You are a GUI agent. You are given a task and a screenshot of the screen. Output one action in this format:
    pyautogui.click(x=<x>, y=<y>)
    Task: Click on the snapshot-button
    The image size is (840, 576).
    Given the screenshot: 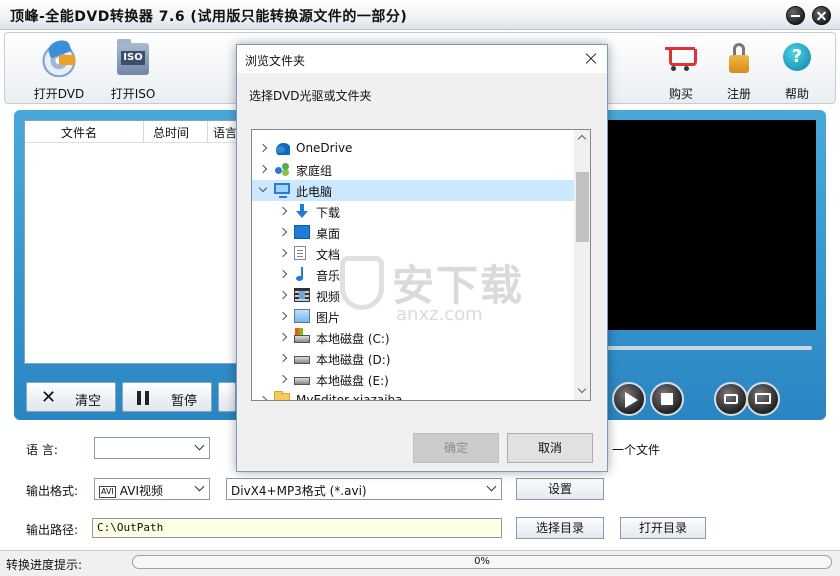 What is the action you would take?
    pyautogui.click(x=731, y=399)
    